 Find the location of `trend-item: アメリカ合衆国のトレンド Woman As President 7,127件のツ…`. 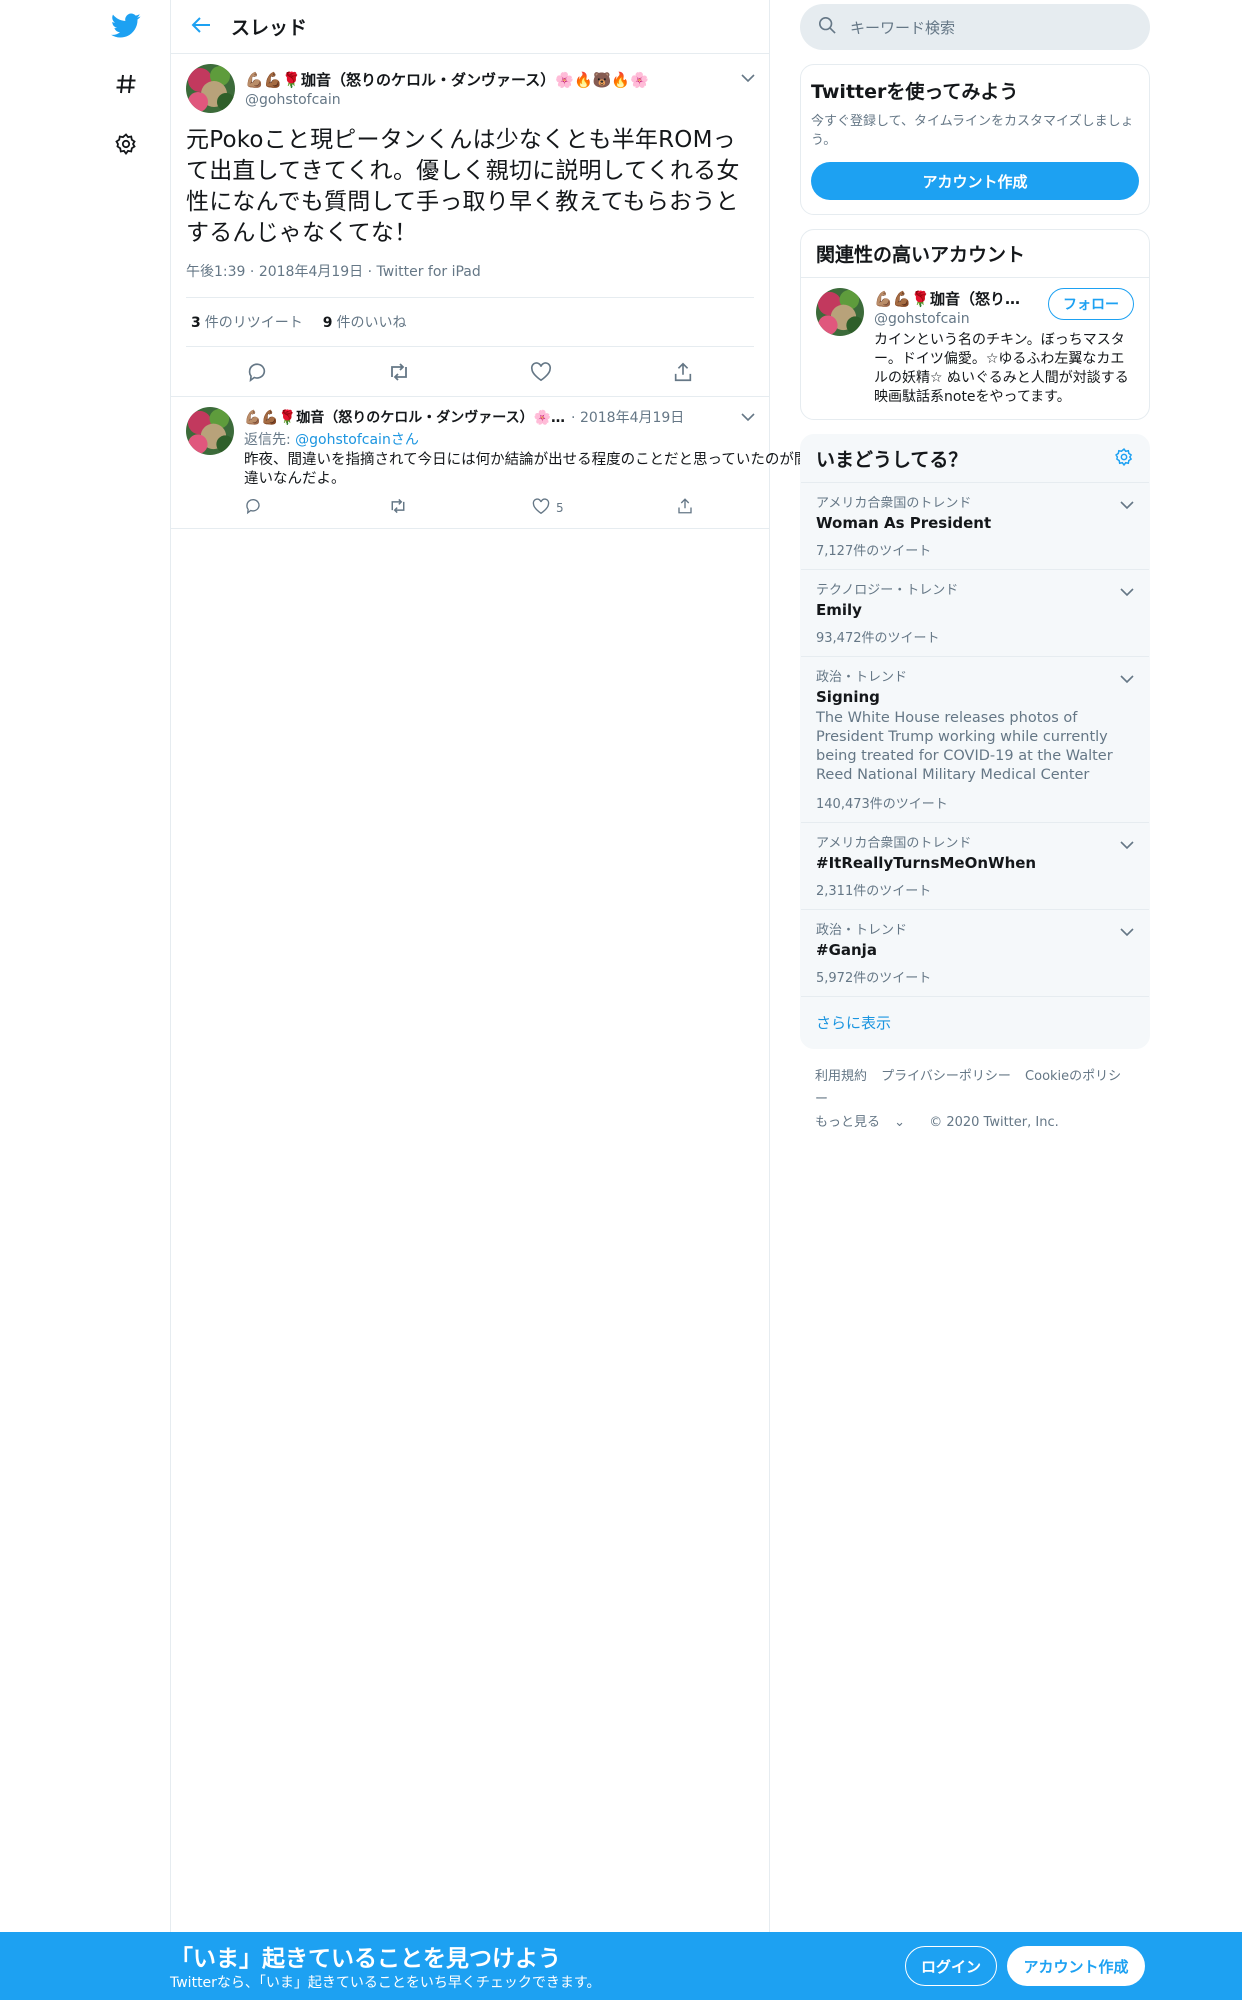

trend-item: アメリカ合衆国のトレンド Woman As President 7,127件のツ… is located at coordinates (975, 526).